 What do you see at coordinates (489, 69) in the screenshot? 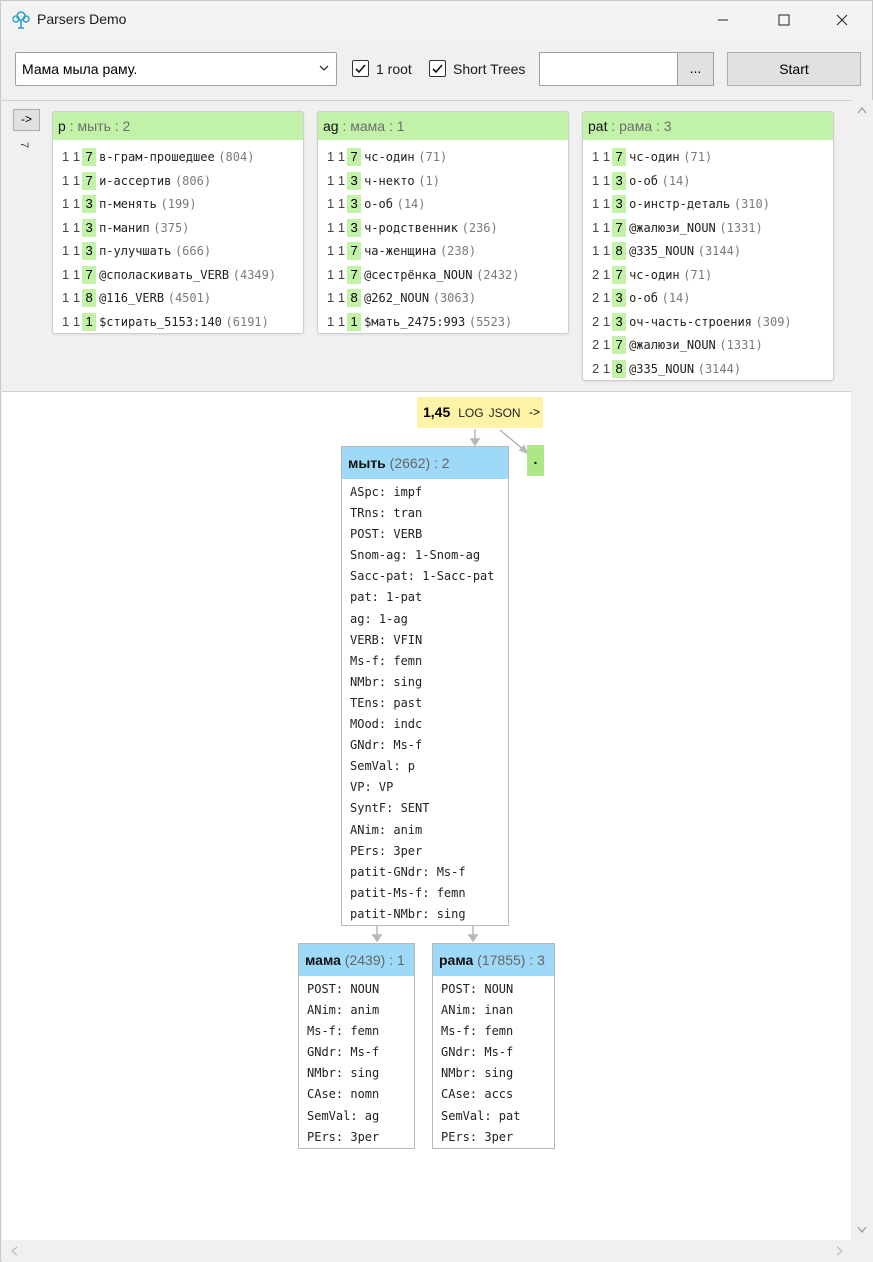
I see `short-trees-label: Short Trees` at bounding box center [489, 69].